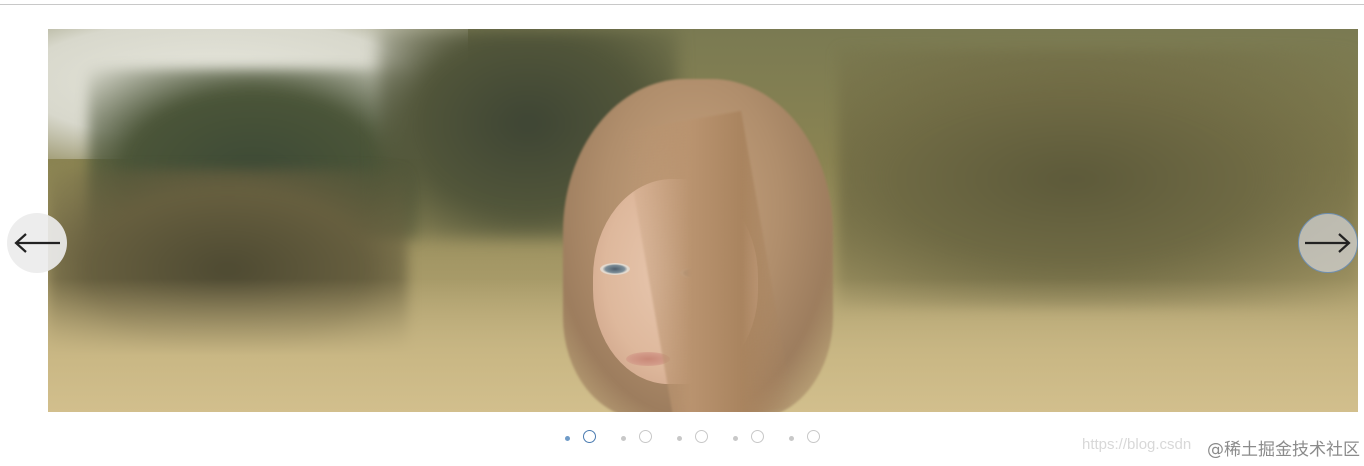 The image size is (1364, 466). I want to click on carousel-prev-button, so click(37, 243).